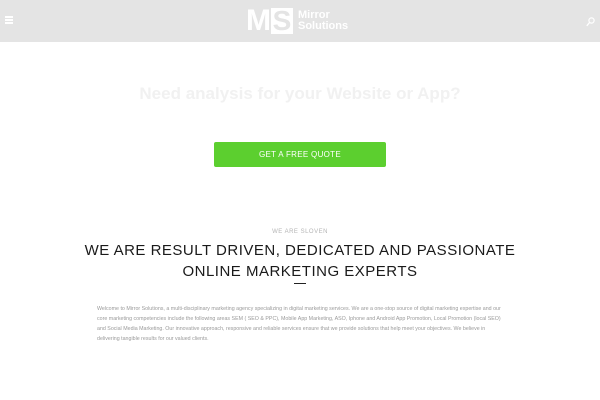 Image resolution: width=600 pixels, height=400 pixels. Describe the element at coordinates (300, 271) in the screenshot. I see `section-heading-line-2: ONLINE MARKETING EXPERTS` at that location.